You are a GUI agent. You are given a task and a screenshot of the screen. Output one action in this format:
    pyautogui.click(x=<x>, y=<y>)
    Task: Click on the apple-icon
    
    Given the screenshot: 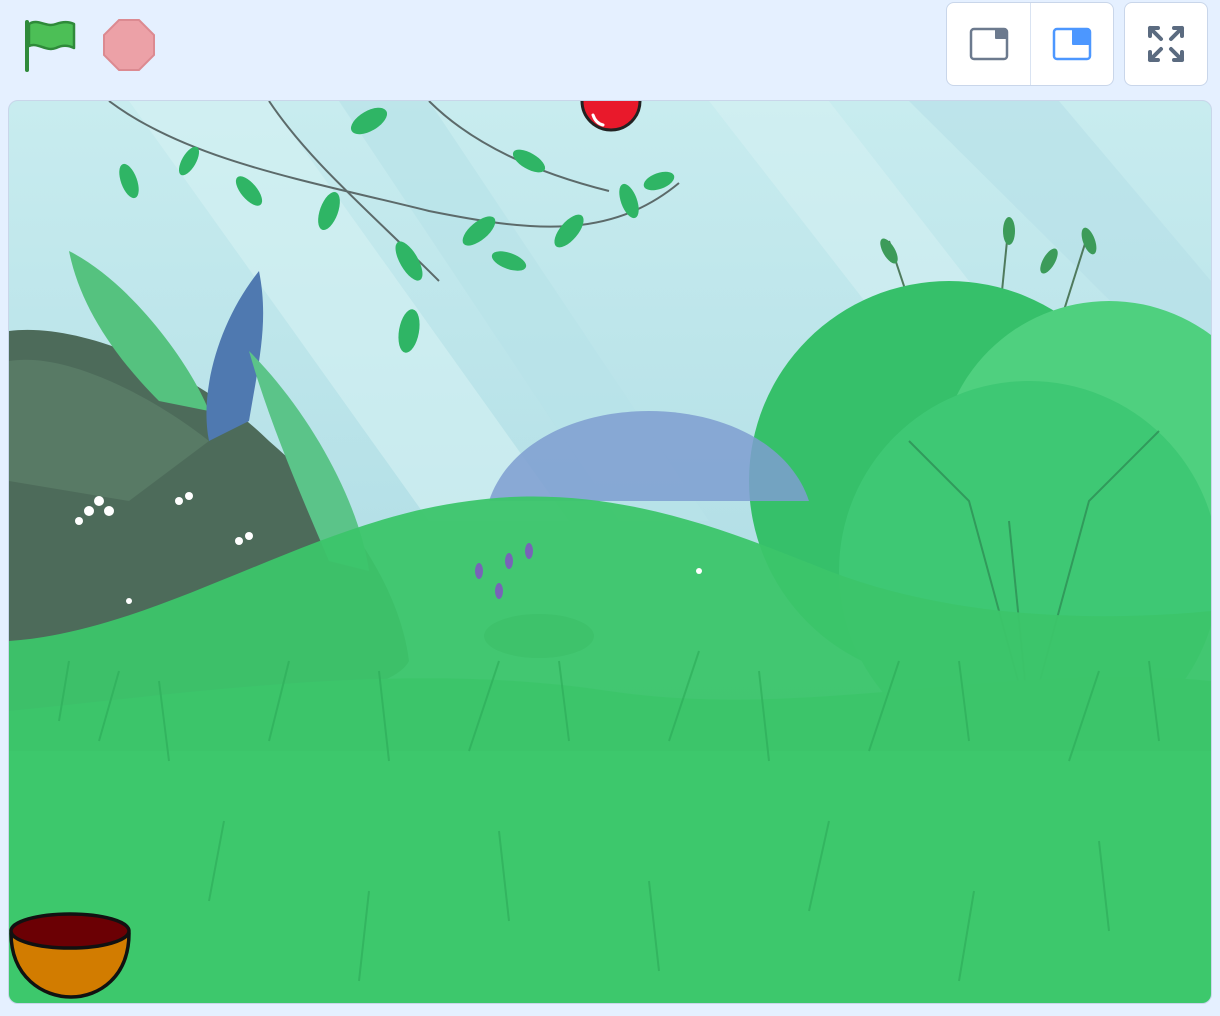 What is the action you would take?
    pyautogui.click(x=611, y=116)
    